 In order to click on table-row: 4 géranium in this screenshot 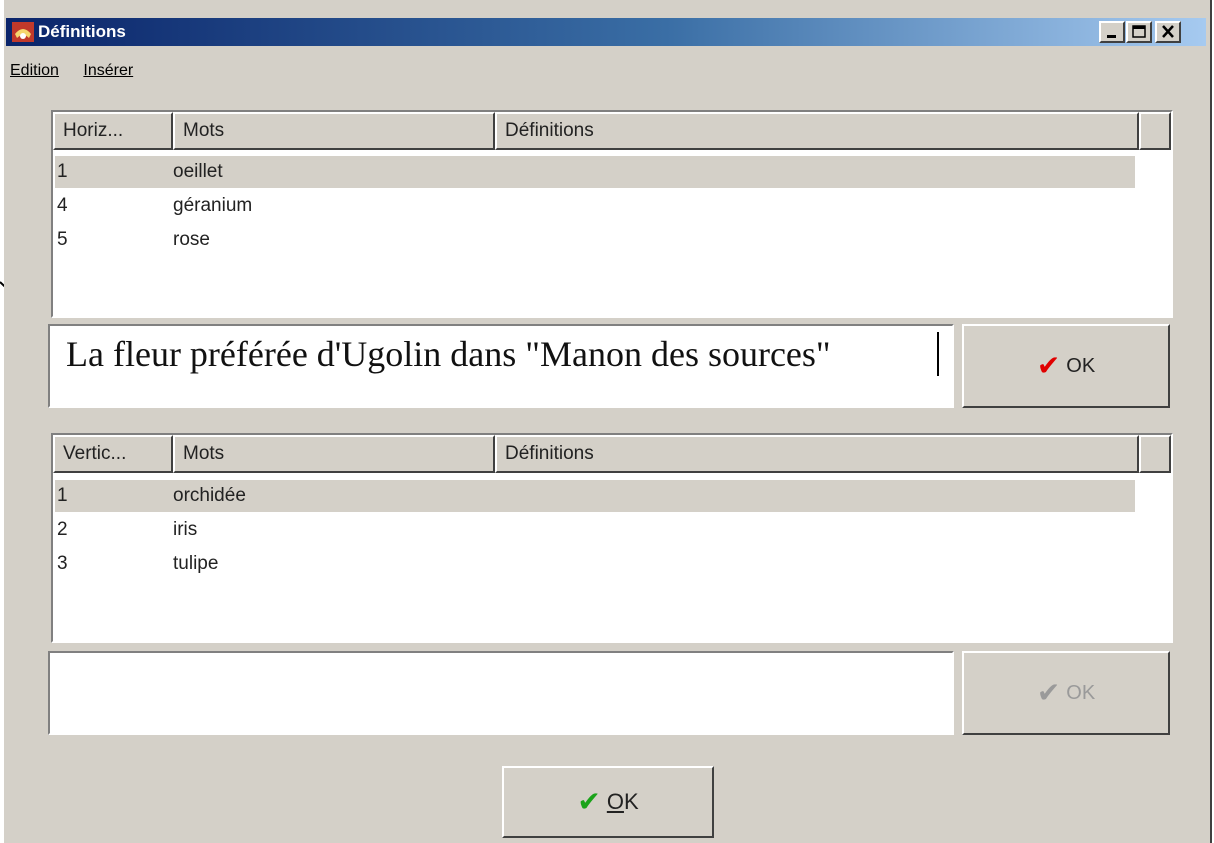, I will do `click(595, 206)`.